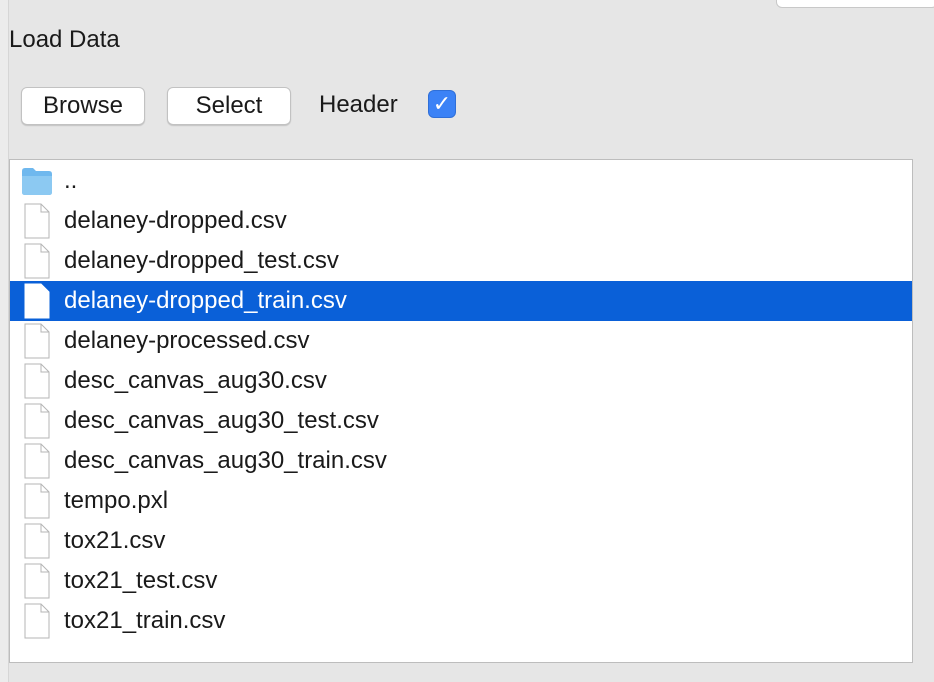  I want to click on file-name: delaney-dropped_train.csv, so click(205, 300).